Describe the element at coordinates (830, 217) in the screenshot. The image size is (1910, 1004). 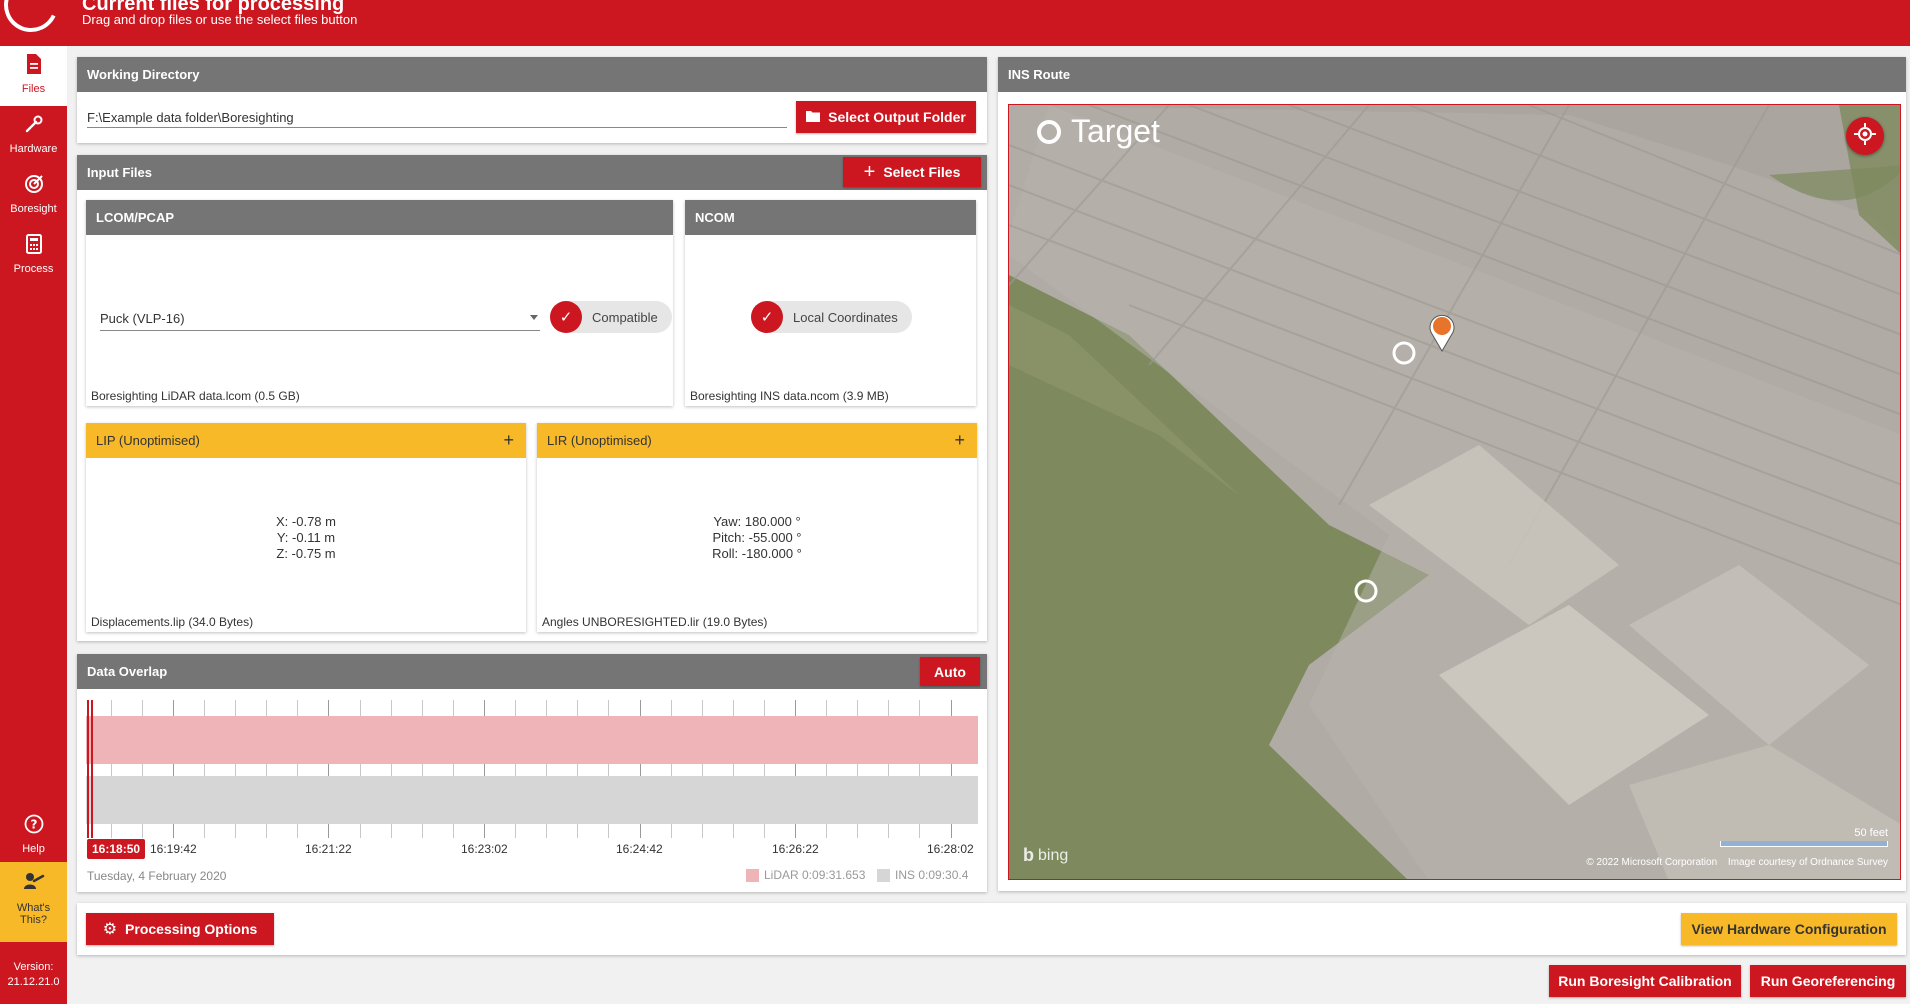
I see `ncom-title: NCOM` at that location.